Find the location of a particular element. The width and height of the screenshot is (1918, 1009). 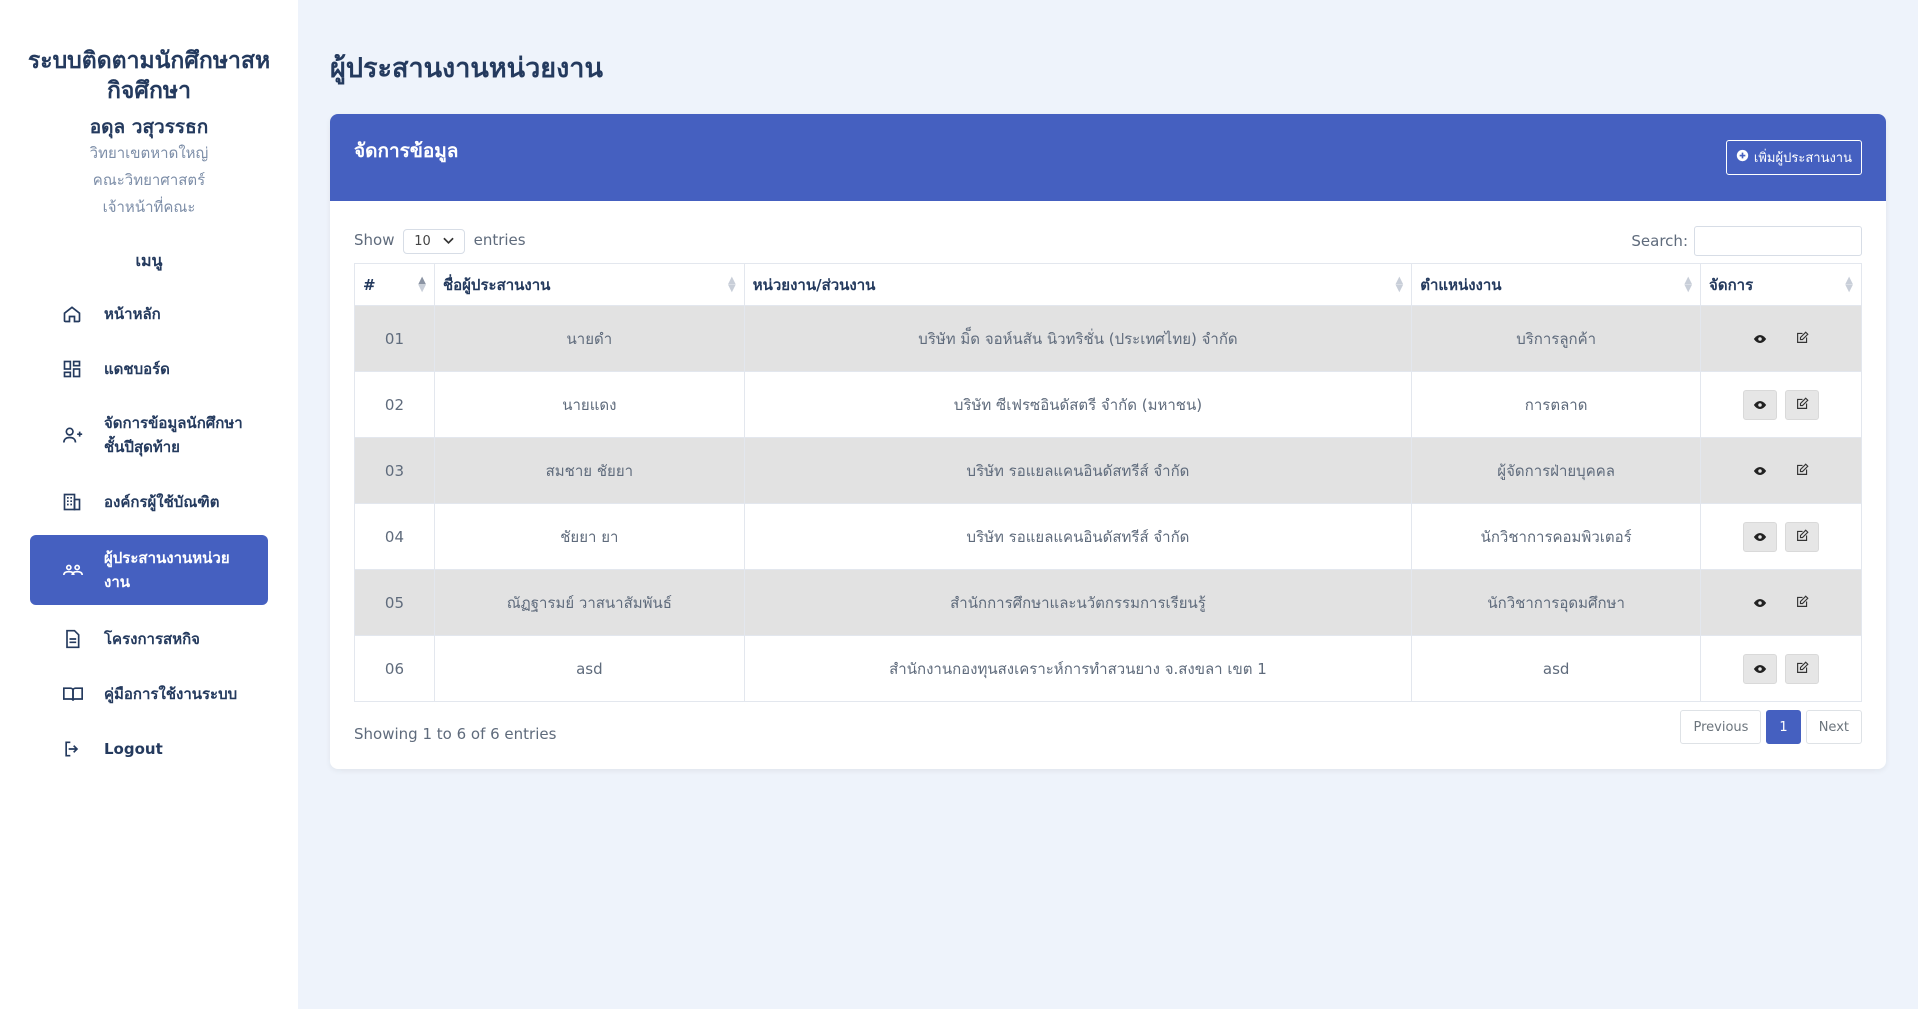

column-header-number: # ▲ ▼ is located at coordinates (394, 284).